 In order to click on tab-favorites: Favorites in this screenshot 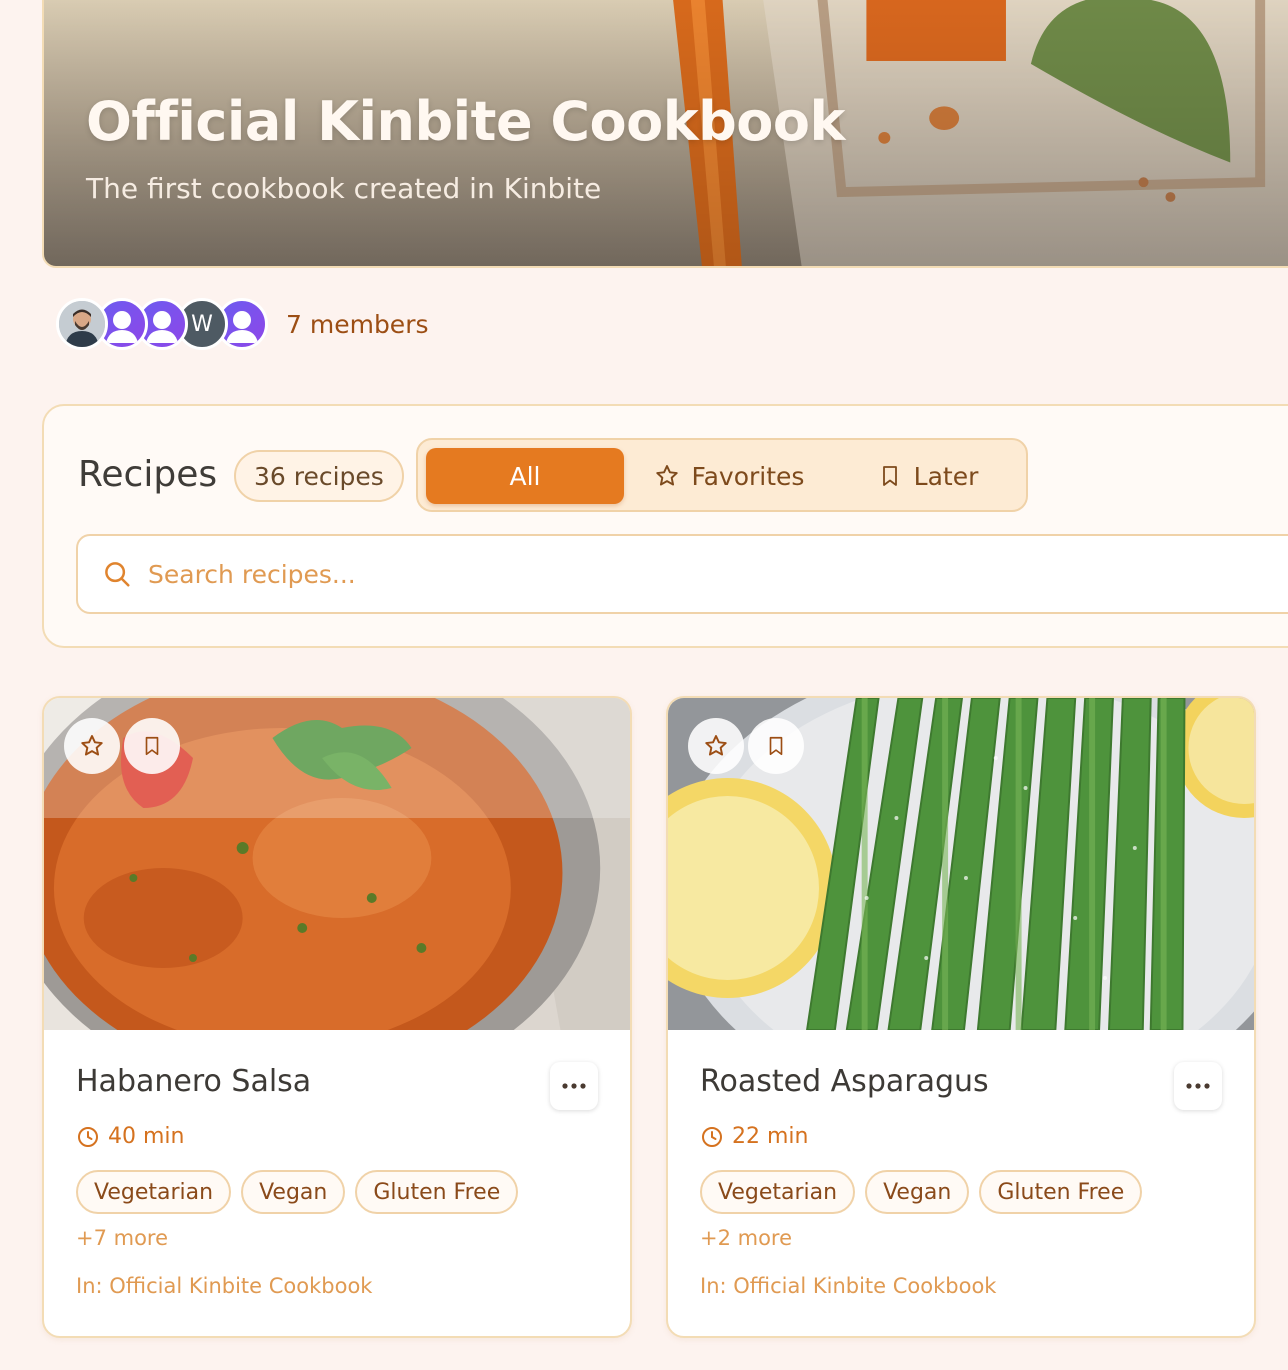, I will do `click(729, 476)`.